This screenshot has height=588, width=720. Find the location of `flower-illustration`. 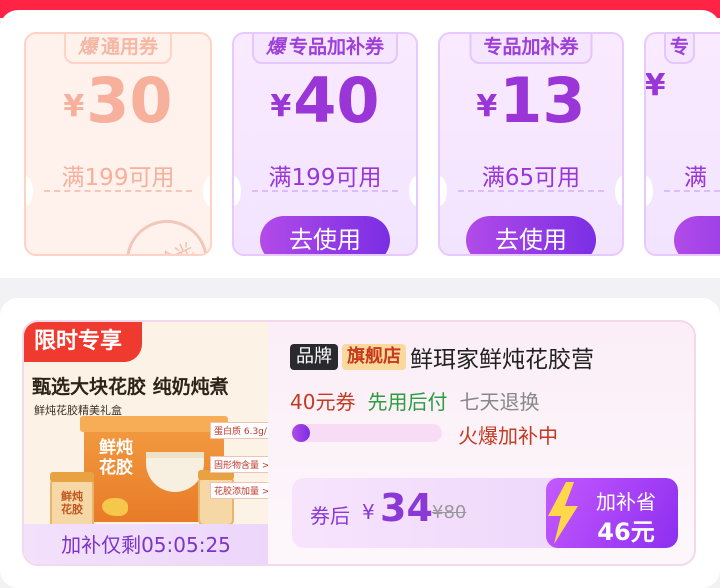

flower-illustration is located at coordinates (115, 507).